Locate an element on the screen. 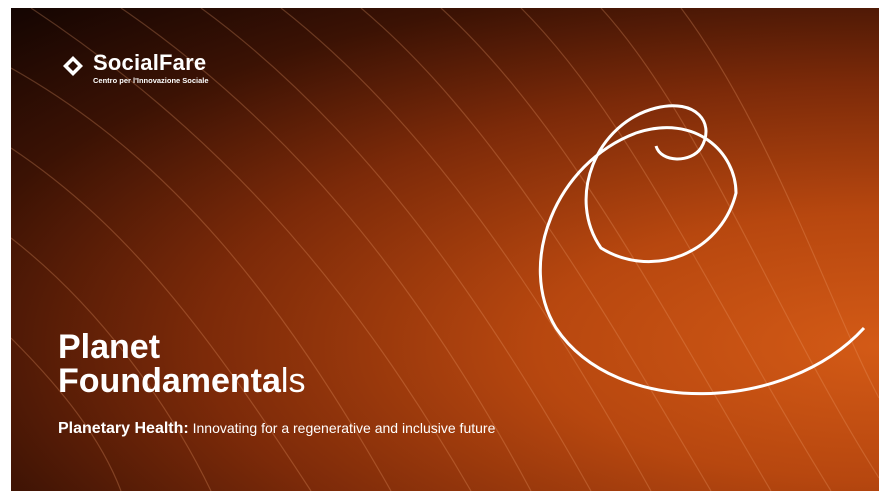 The height and width of the screenshot is (499, 883). brand-name: SocialFare is located at coordinates (150, 62).